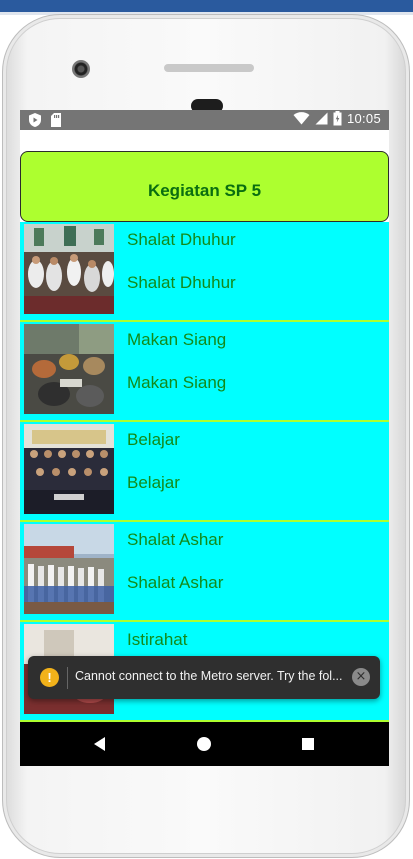 This screenshot has height=859, width=413. What do you see at coordinates (204, 120) in the screenshot?
I see `status-bar: 10:05` at bounding box center [204, 120].